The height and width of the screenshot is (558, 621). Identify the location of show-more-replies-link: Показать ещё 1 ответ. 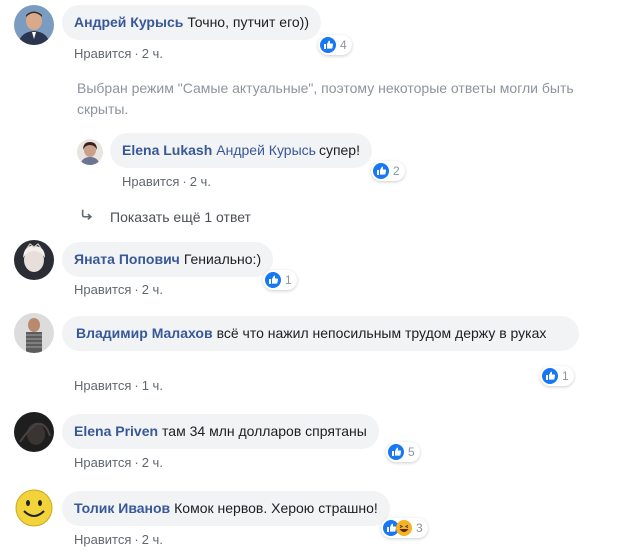
(165, 217).